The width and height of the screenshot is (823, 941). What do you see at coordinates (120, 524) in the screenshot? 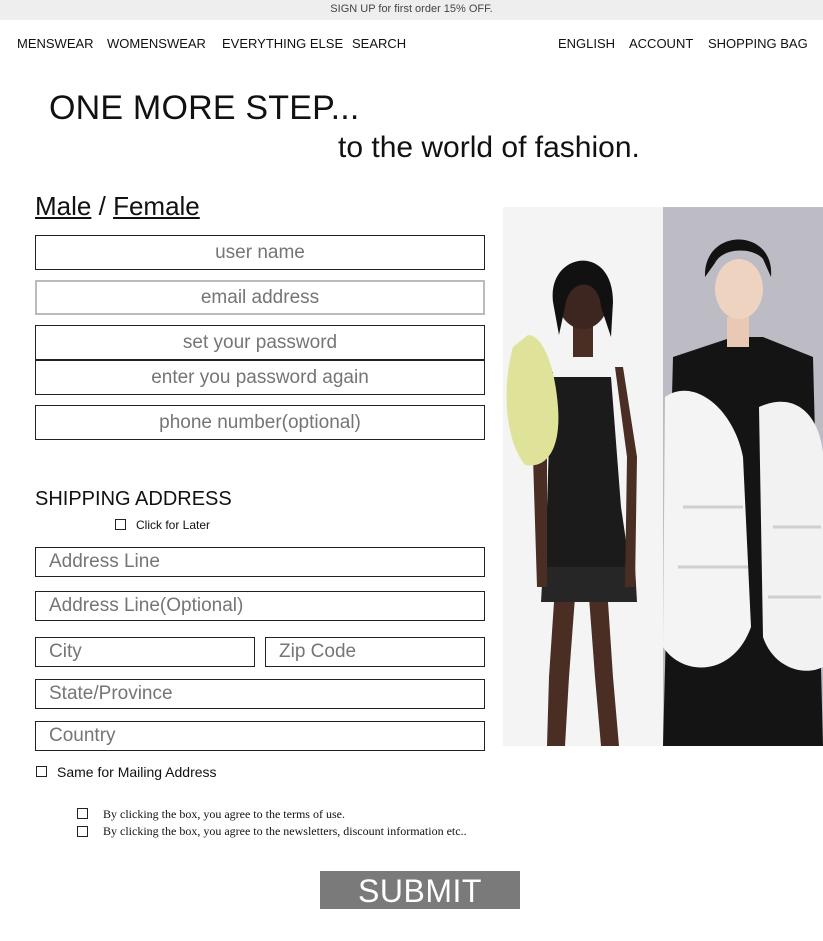
I see `click-for-later-checkbox` at bounding box center [120, 524].